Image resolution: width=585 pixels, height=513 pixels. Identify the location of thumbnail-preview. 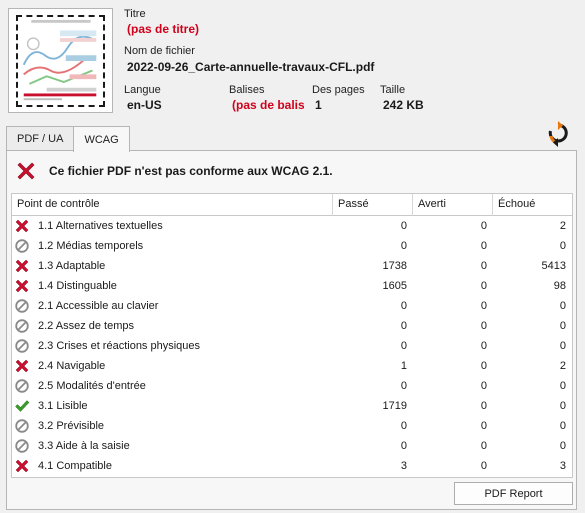
(60, 61).